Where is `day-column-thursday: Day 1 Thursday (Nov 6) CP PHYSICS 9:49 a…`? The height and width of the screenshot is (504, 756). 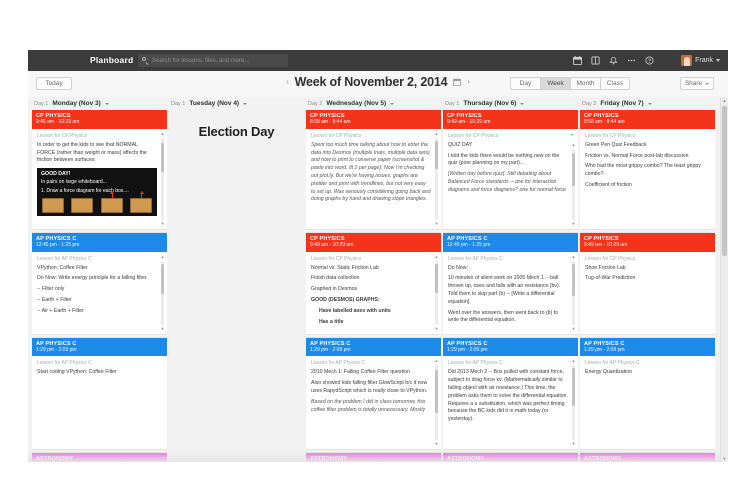 day-column-thursday: Day 1 Thursday (Nov 6) CP PHYSICS 9:49 a… is located at coordinates (510, 279).